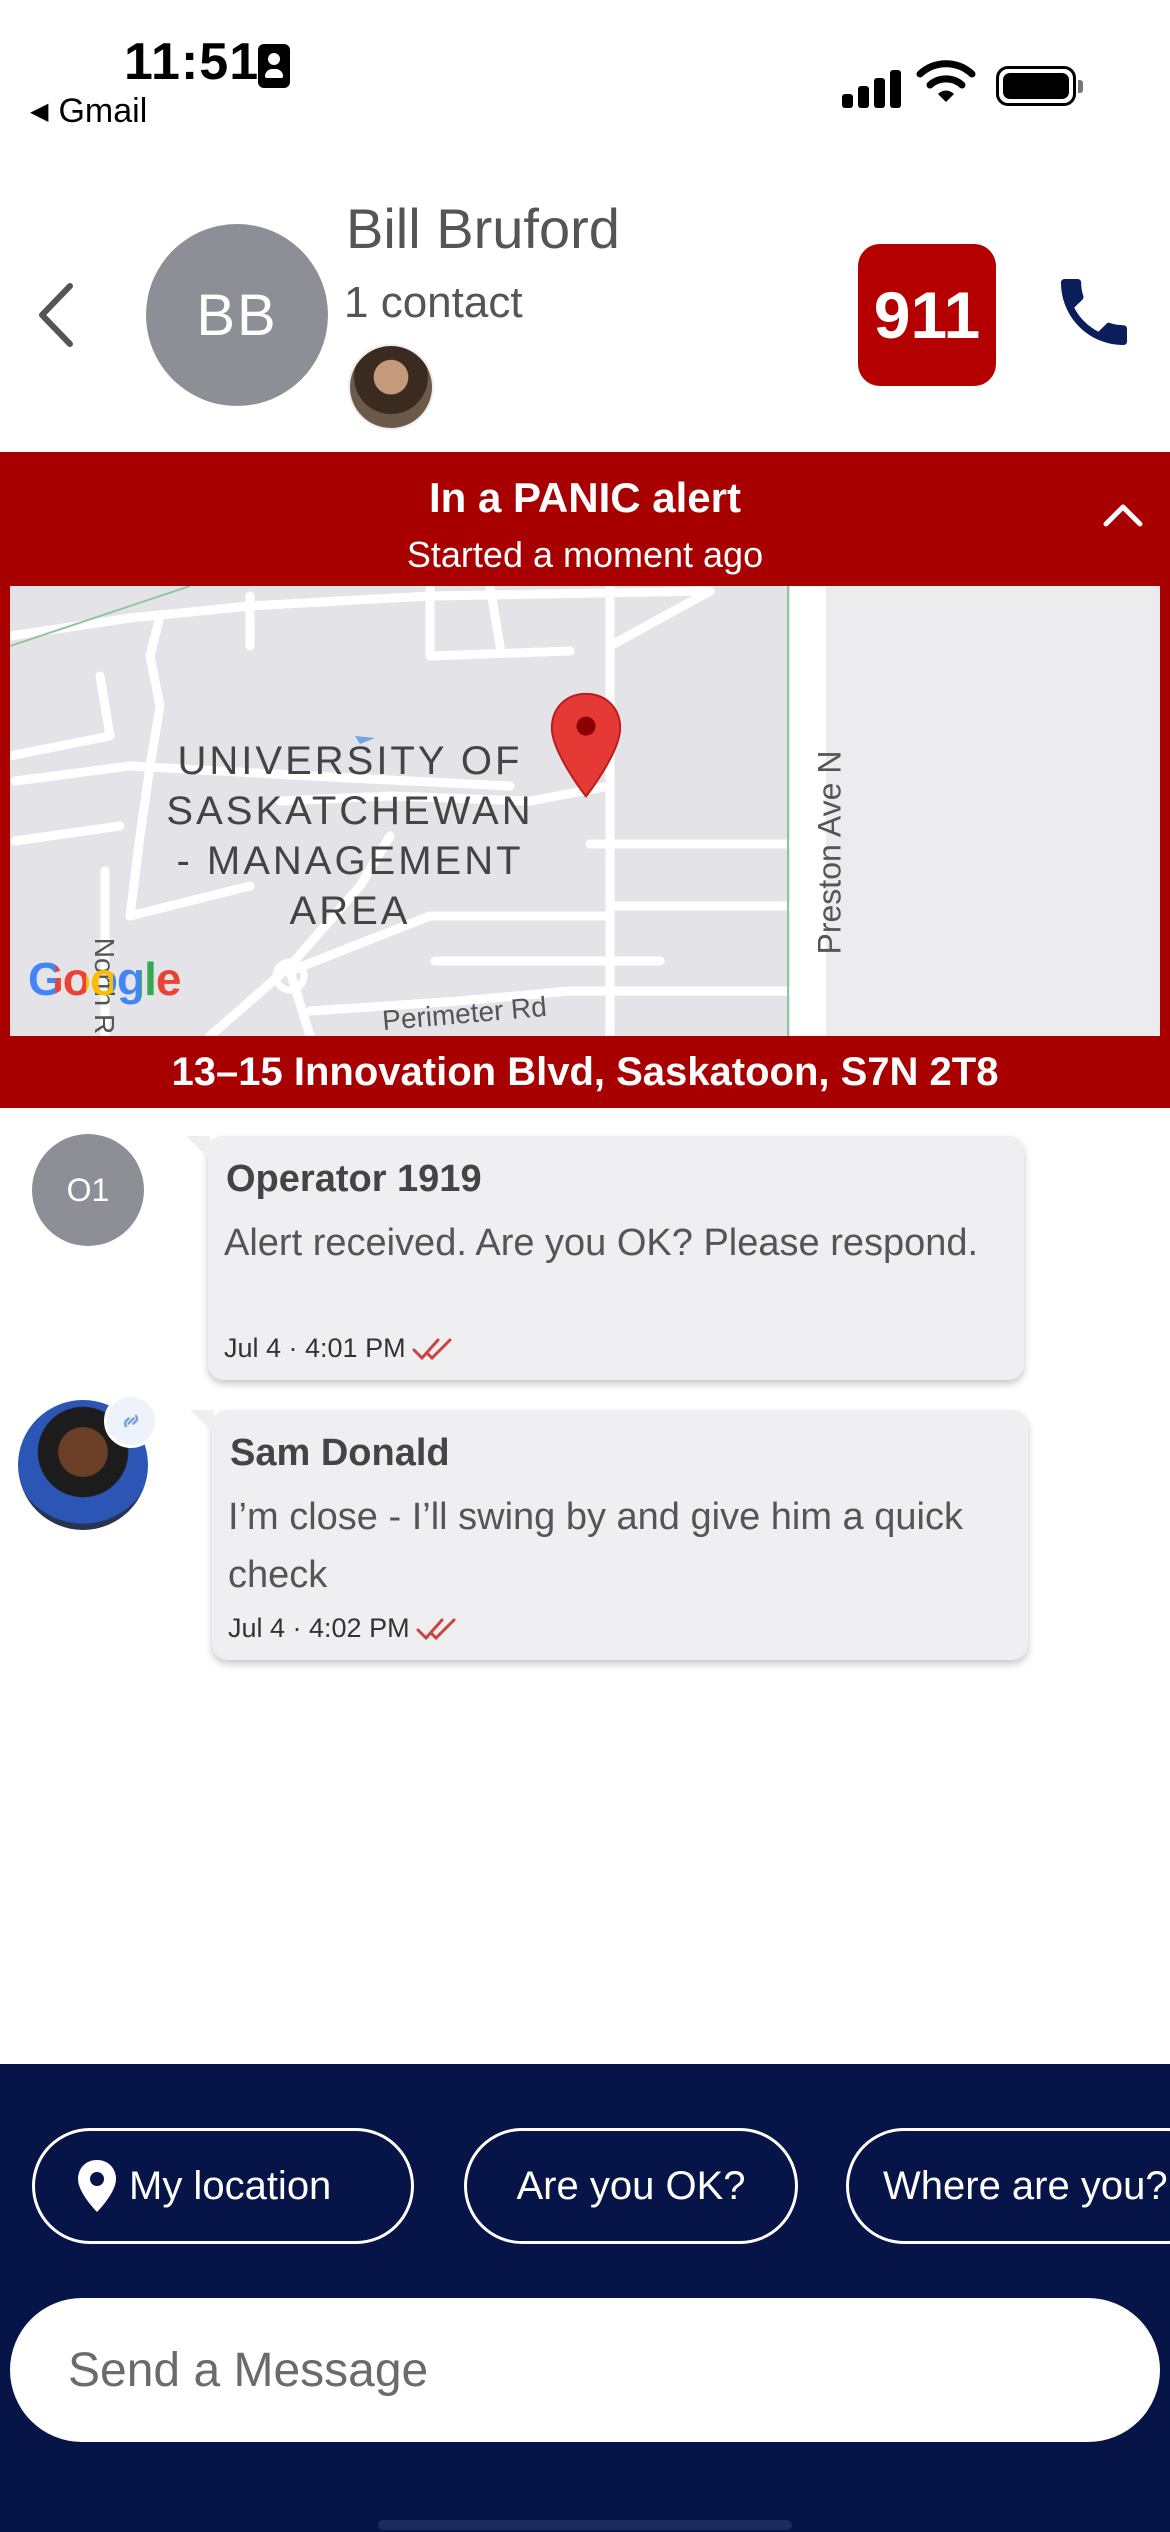 This screenshot has width=1170, height=2532. I want to click on contact-avatar: BB, so click(237, 315).